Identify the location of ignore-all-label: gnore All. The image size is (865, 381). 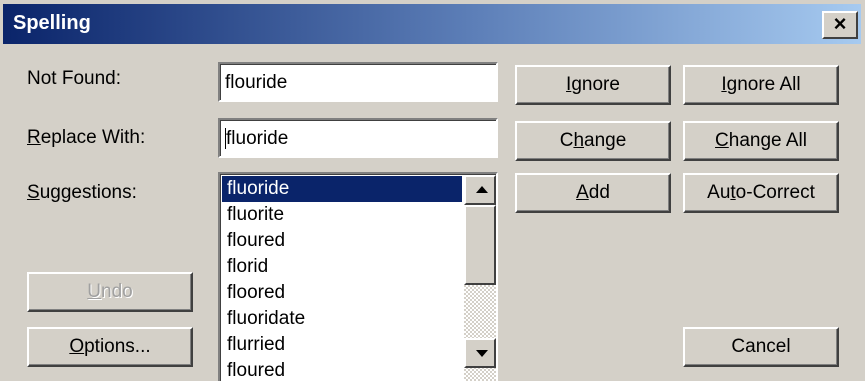
(763, 84).